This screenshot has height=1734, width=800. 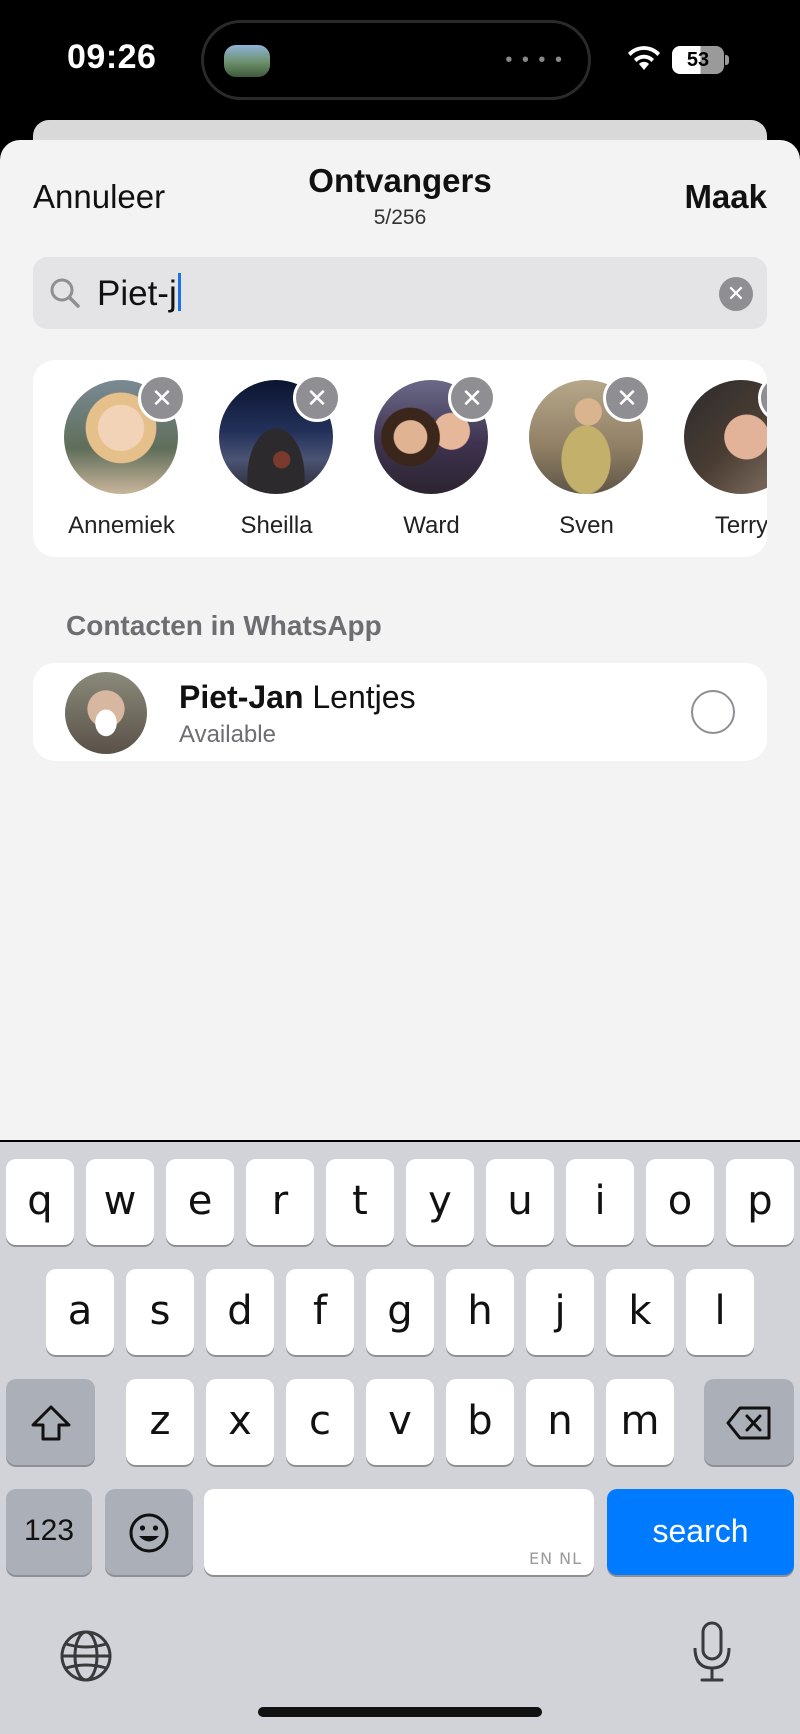 What do you see at coordinates (520, 1202) in the screenshot?
I see `key-u: u` at bounding box center [520, 1202].